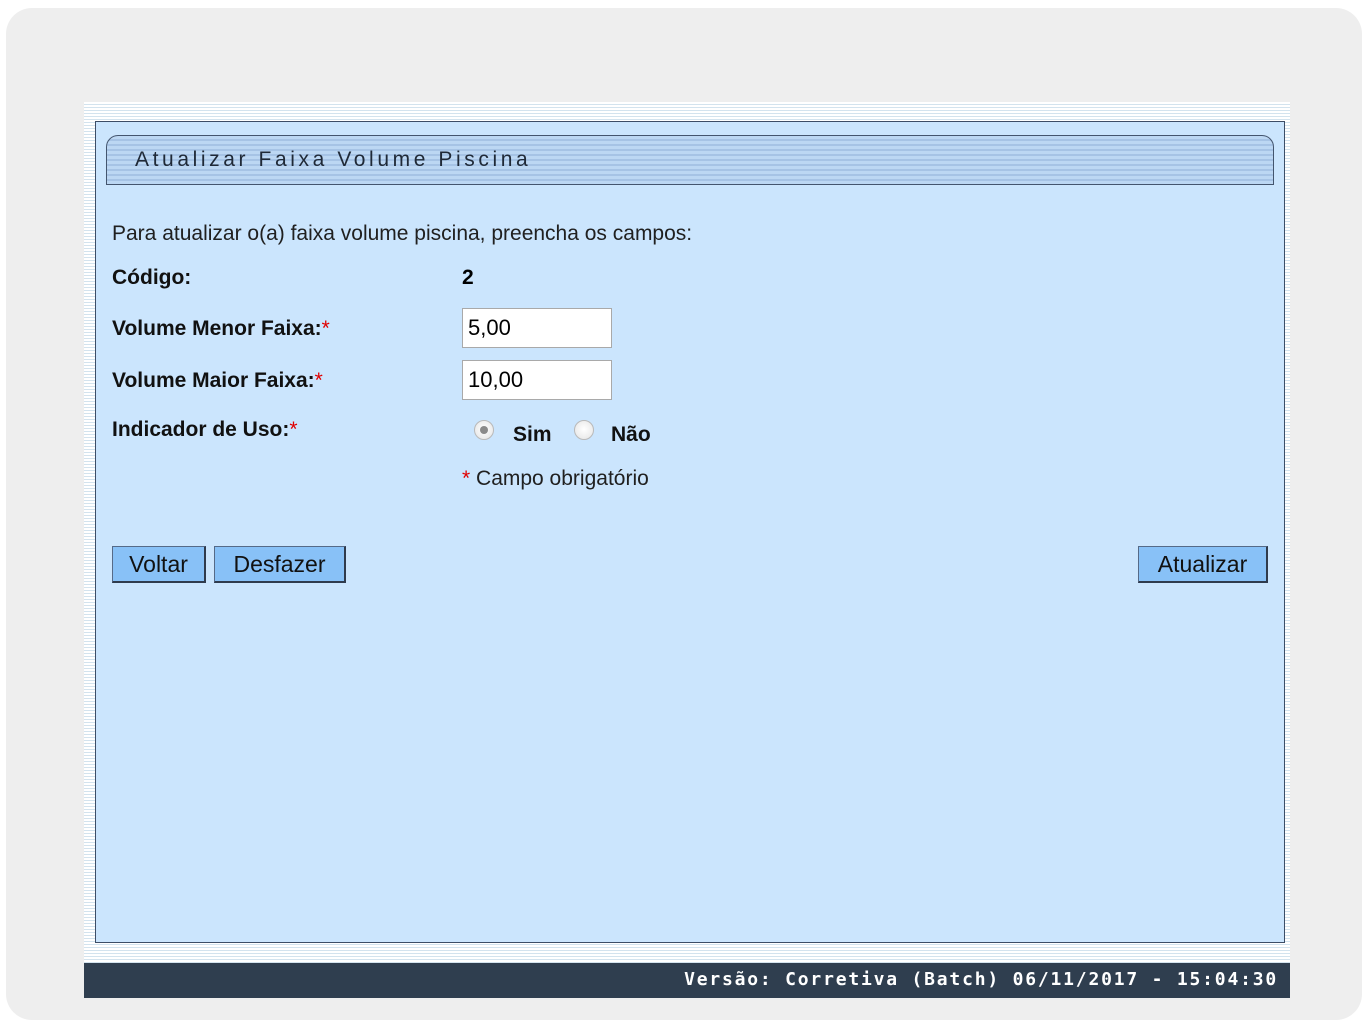 The image size is (1365, 1020). Describe the element at coordinates (631, 435) in the screenshot. I see `radio-nao-label: Não` at that location.